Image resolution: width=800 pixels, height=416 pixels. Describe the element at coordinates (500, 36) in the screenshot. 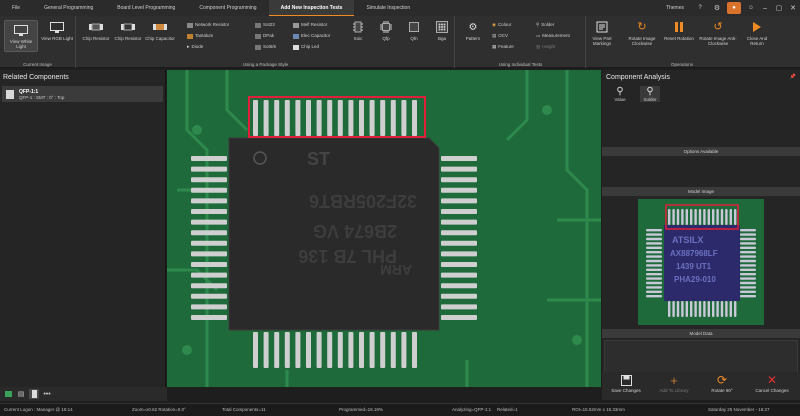

I see `ocv-button: ▤ OCV` at that location.